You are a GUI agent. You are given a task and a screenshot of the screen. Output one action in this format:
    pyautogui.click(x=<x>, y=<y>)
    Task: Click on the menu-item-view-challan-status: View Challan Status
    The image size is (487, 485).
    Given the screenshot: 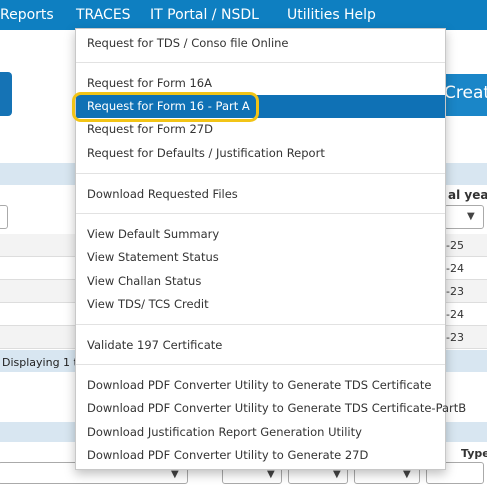 What is the action you would take?
    pyautogui.click(x=260, y=281)
    